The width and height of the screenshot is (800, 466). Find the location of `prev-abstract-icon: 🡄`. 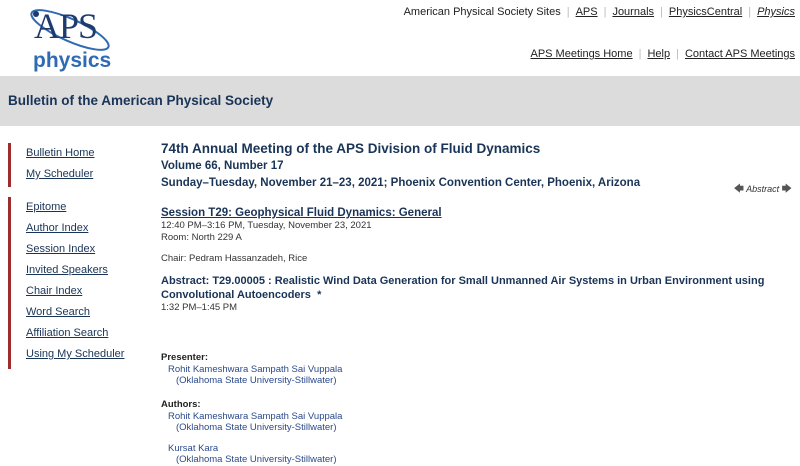

prev-abstract-icon: 🡄 is located at coordinates (739, 189).